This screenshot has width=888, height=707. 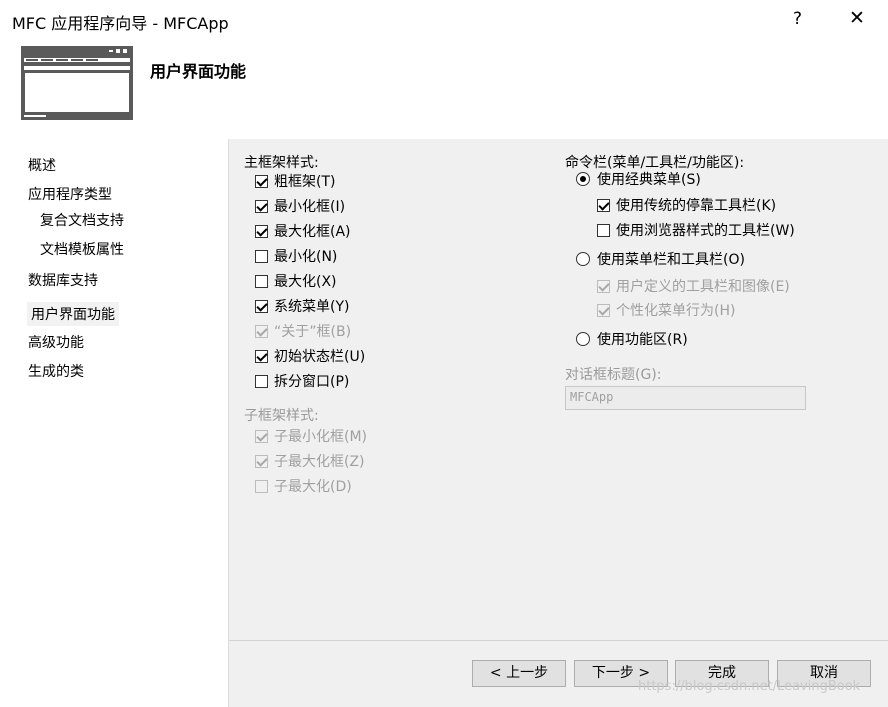 I want to click on browser-toolbar-checkbox: 使用浏览器样式的工具栏(W), so click(x=696, y=230).